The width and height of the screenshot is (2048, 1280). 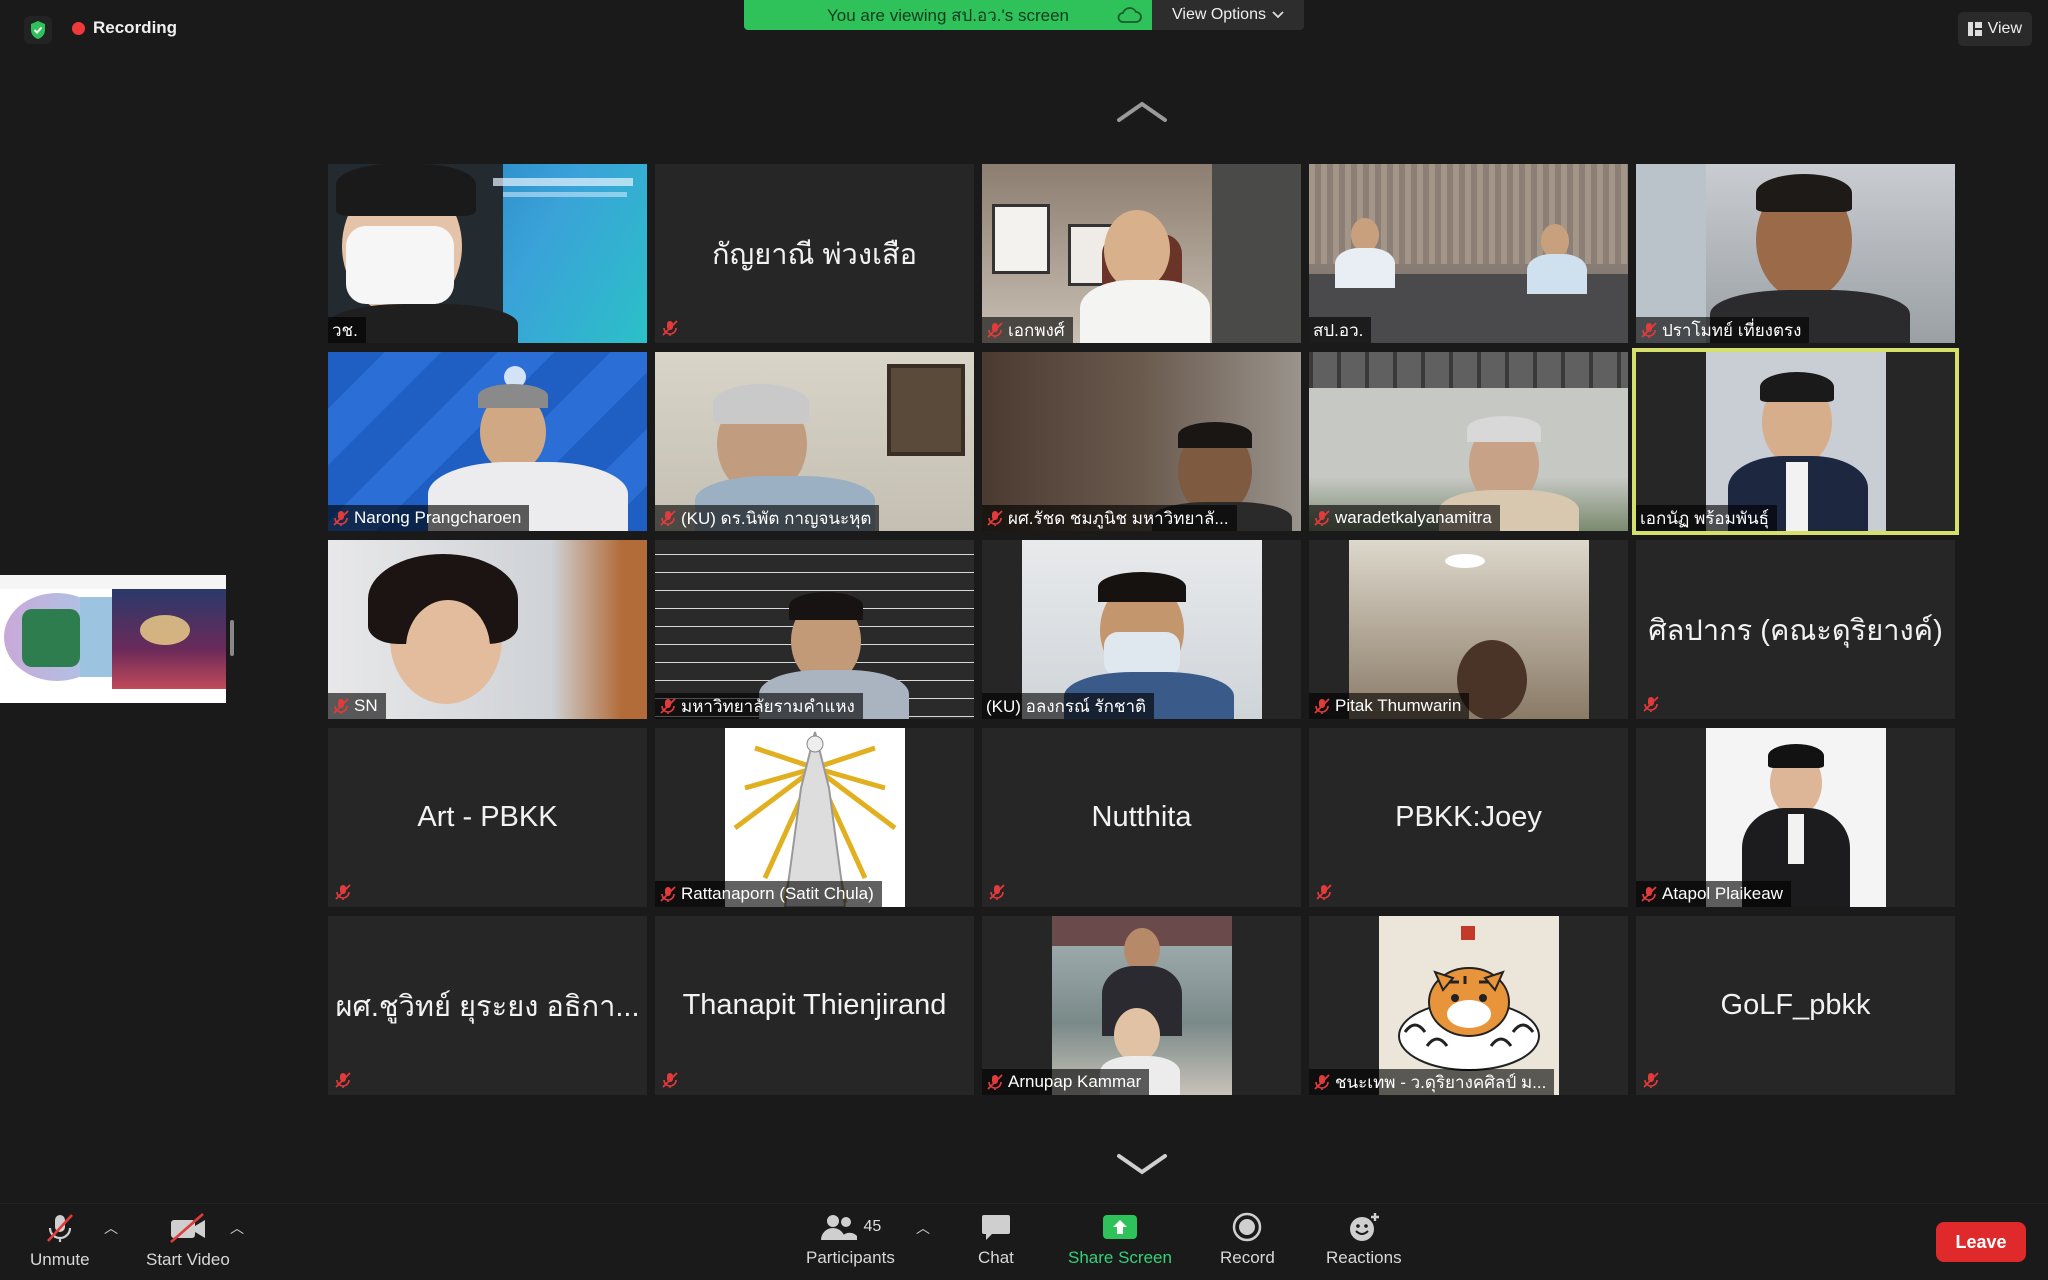 I want to click on reactions-button: Reactions, so click(x=1364, y=1240).